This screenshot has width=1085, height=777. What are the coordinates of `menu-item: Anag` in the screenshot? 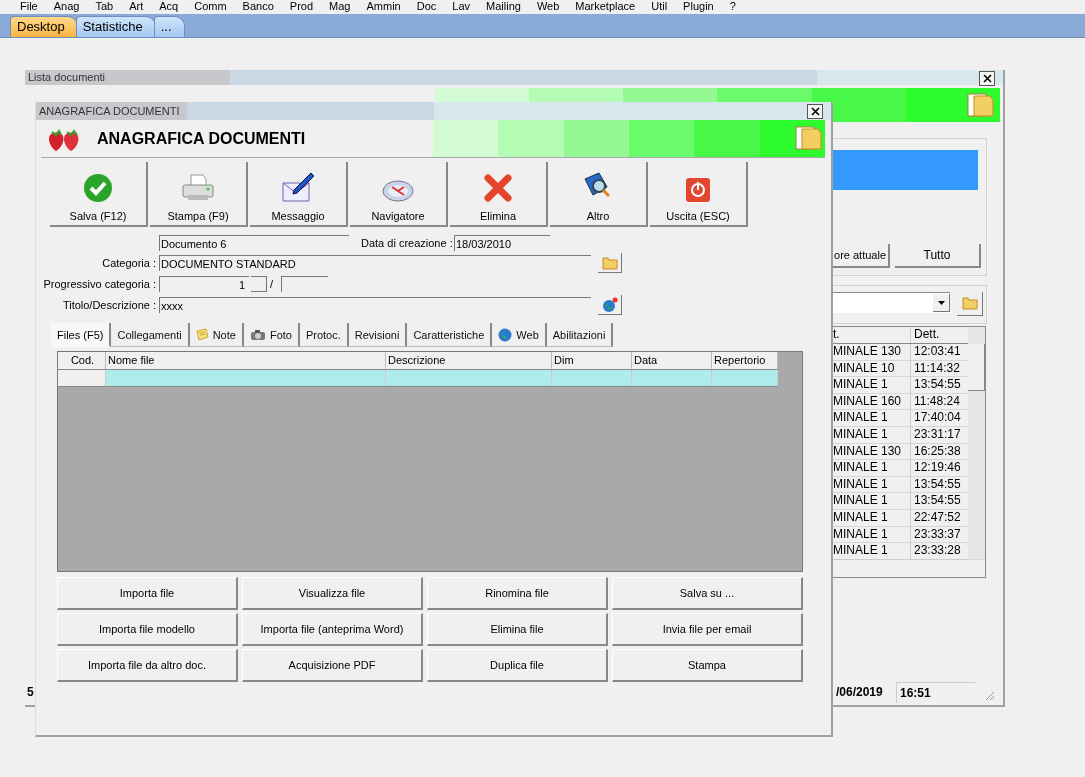 It's located at (66, 7).